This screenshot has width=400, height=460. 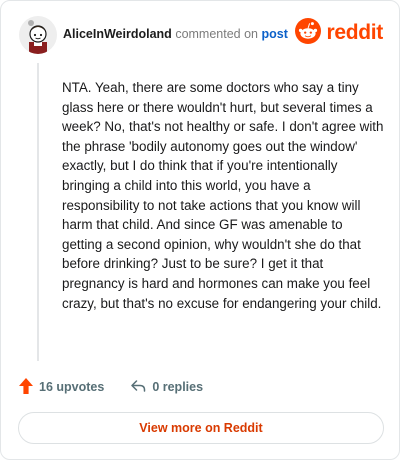 What do you see at coordinates (111, 387) in the screenshot?
I see `comment-actions: 16 upvotes 0 replies` at bounding box center [111, 387].